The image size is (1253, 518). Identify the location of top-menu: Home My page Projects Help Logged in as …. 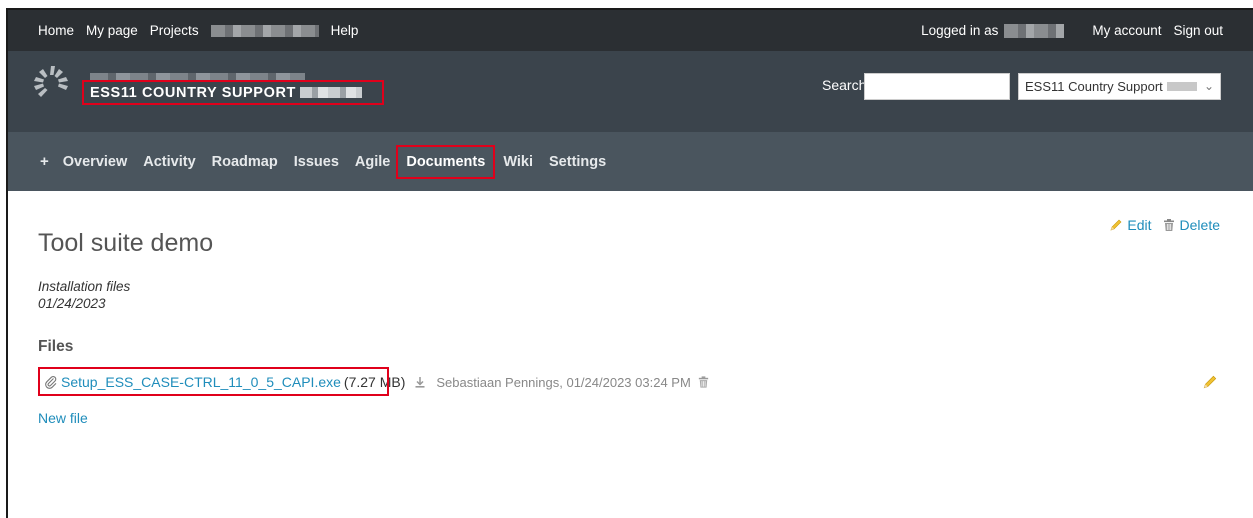
(630, 30).